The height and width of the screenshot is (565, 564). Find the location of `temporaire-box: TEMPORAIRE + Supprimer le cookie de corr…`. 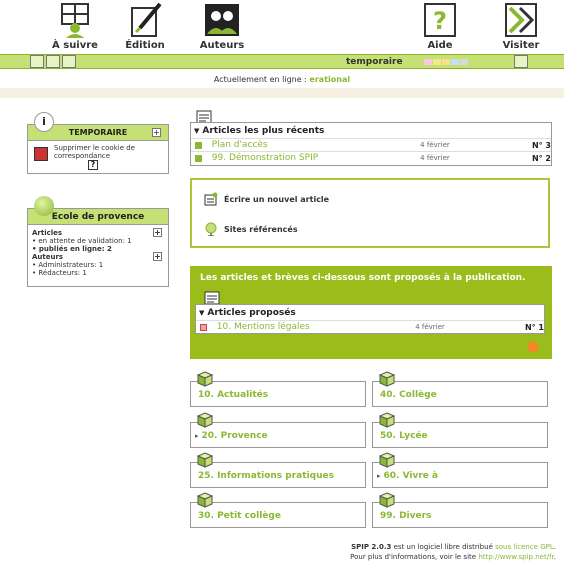

temporaire-box: TEMPORAIRE + Supprimer le cookie de corr… is located at coordinates (98, 149).